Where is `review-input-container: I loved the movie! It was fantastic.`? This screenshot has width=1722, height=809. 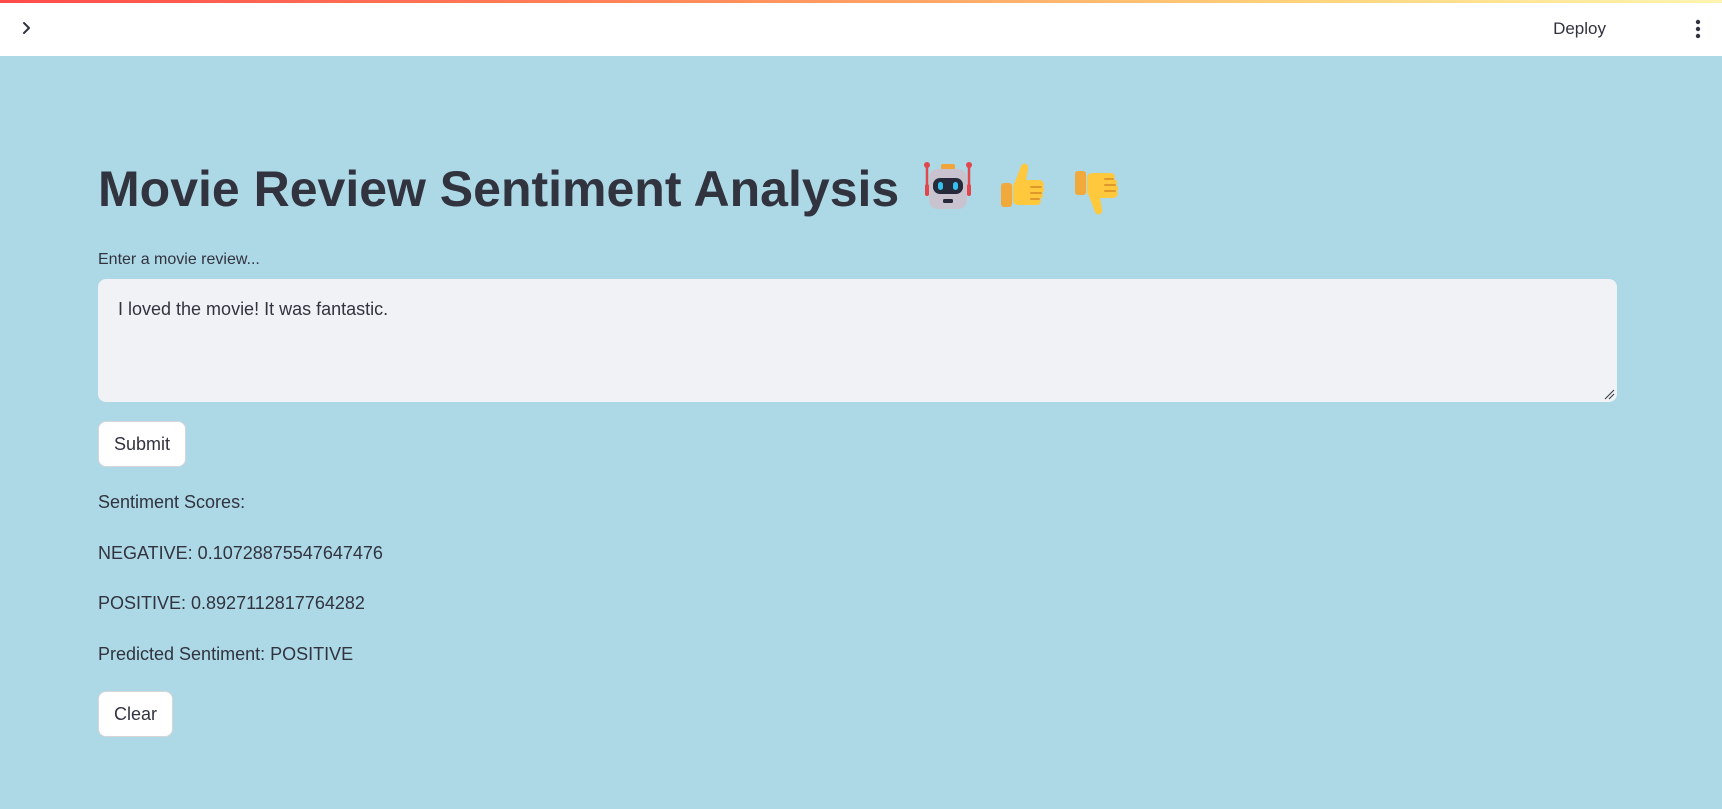
review-input-container: I loved the movie! It was fantastic. is located at coordinates (857, 340).